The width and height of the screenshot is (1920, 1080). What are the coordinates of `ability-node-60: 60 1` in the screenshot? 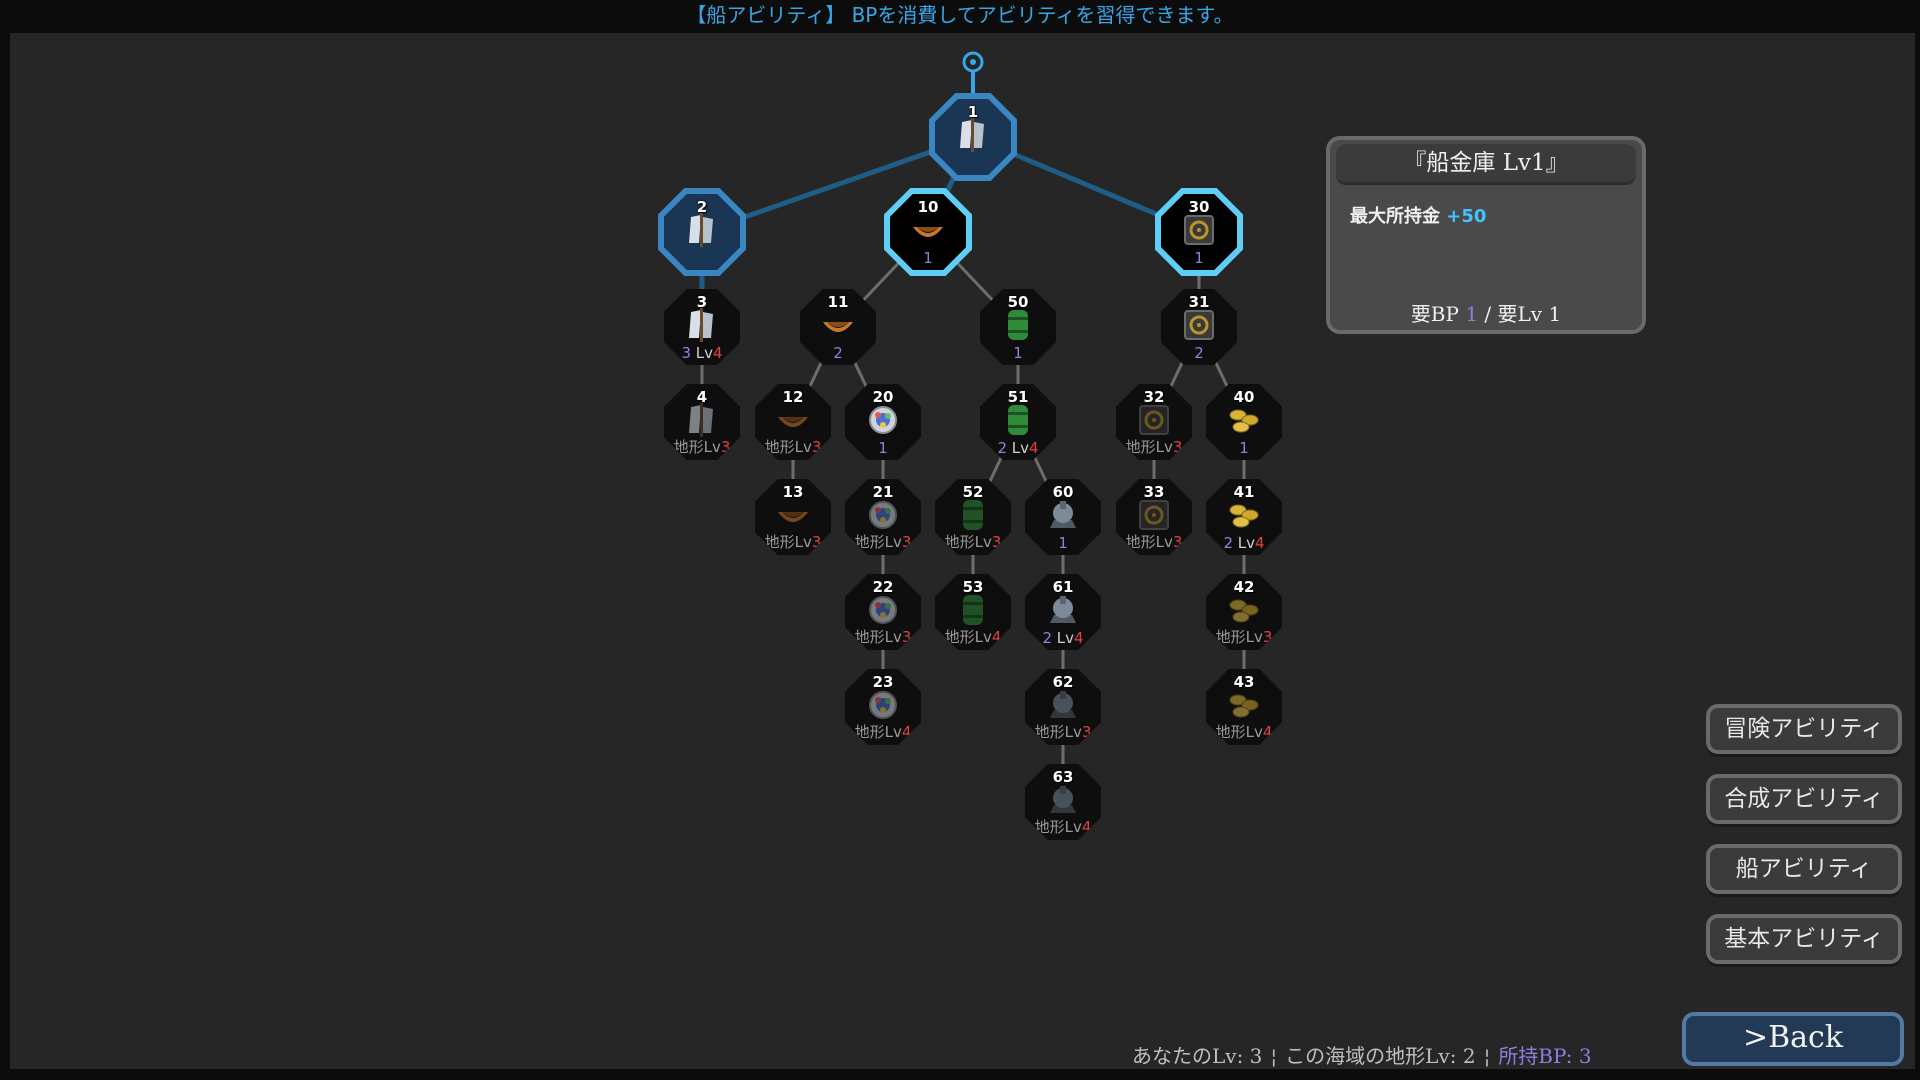 It's located at (1063, 517).